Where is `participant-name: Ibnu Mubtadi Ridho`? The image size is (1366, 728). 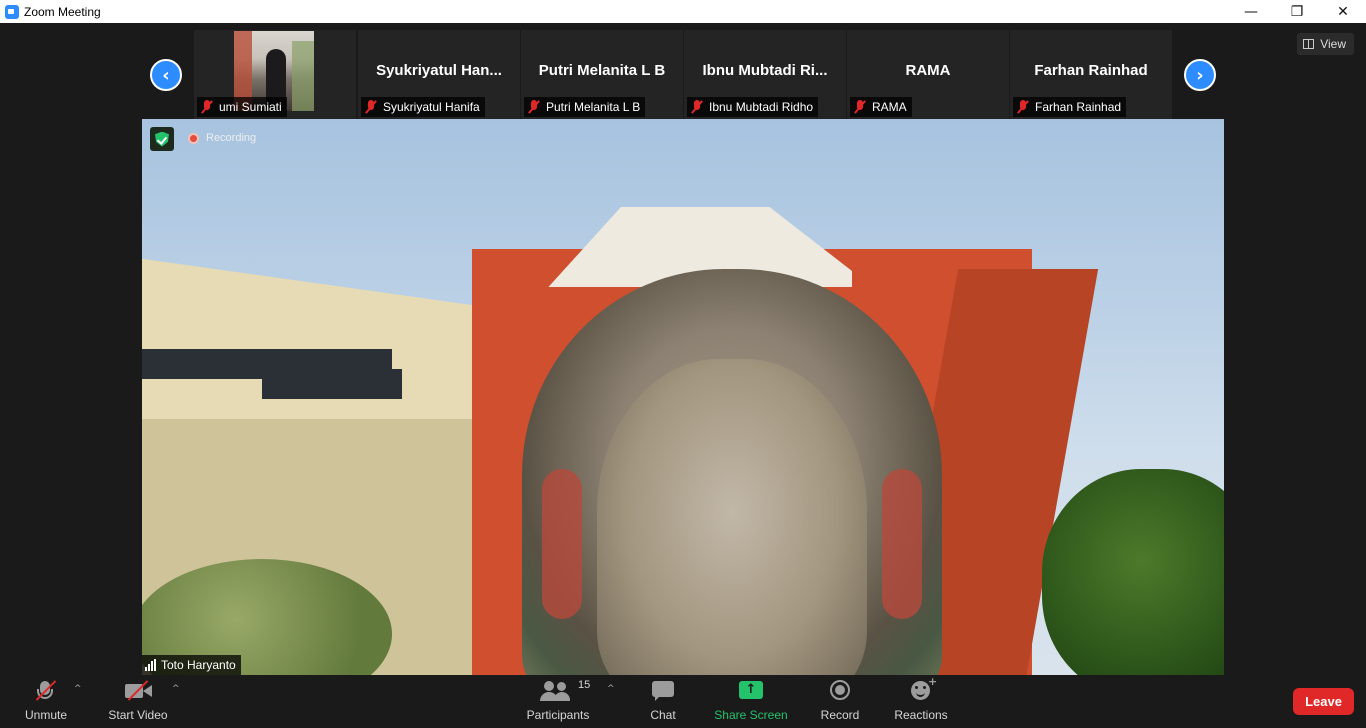
participant-name: Ibnu Mubtadi Ridho is located at coordinates (761, 107).